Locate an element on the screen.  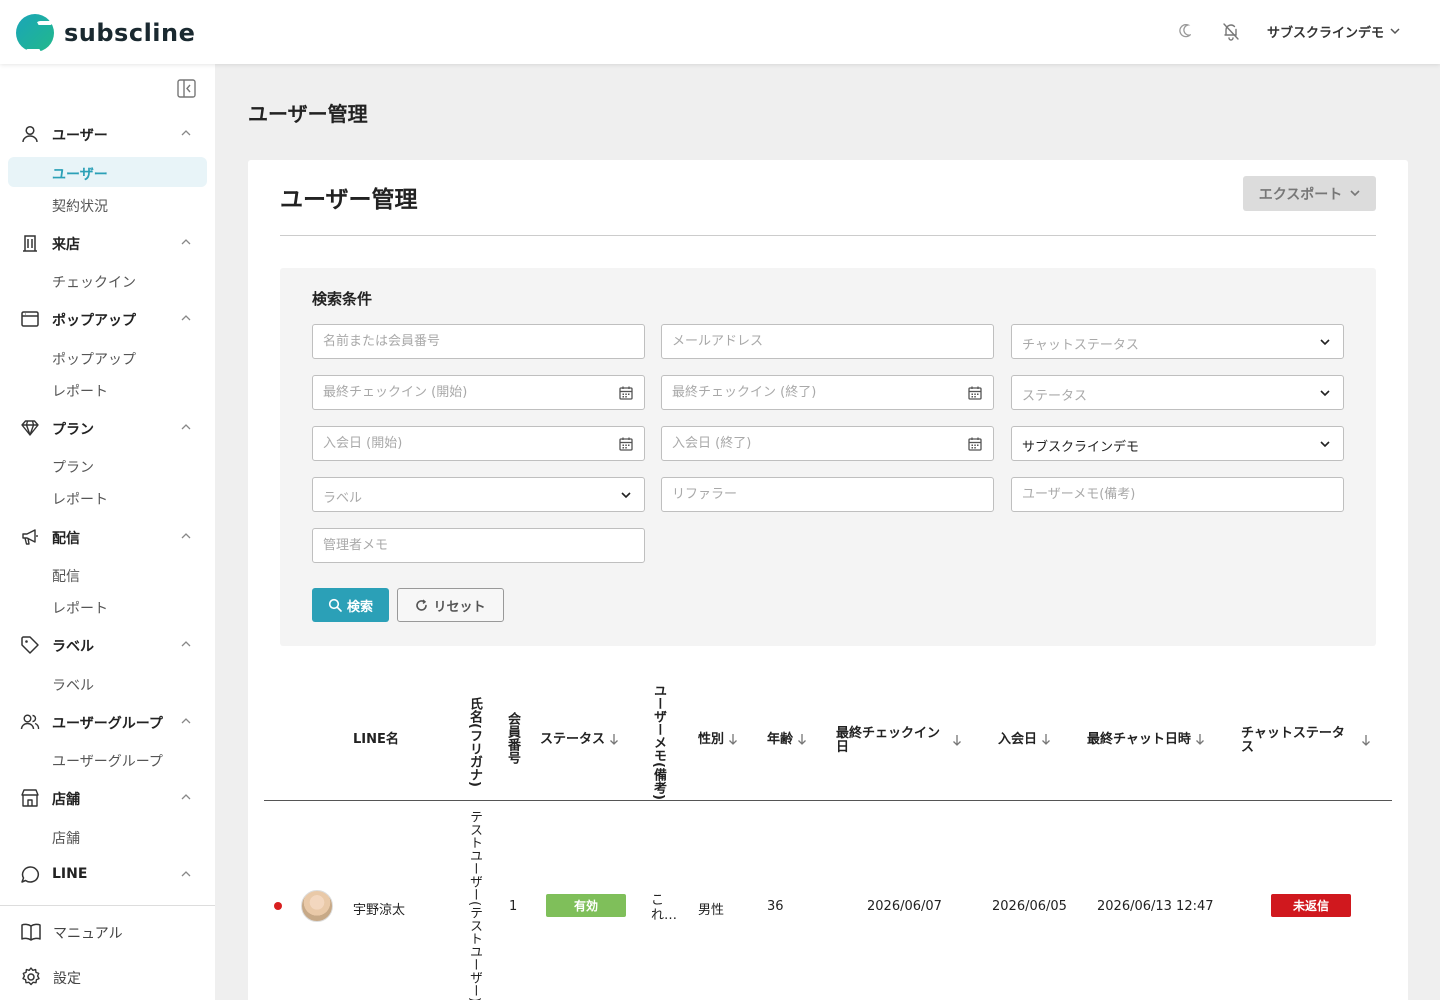
column-header-gender: 性別 is located at coordinates (718, 740).